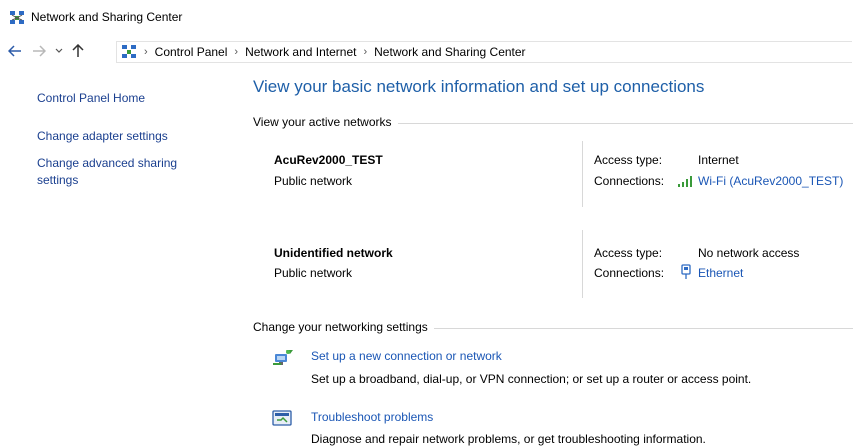 The height and width of the screenshot is (446, 854). I want to click on breadcrumb-network-and-sharing-center: Network and Sharing Center, so click(449, 52).